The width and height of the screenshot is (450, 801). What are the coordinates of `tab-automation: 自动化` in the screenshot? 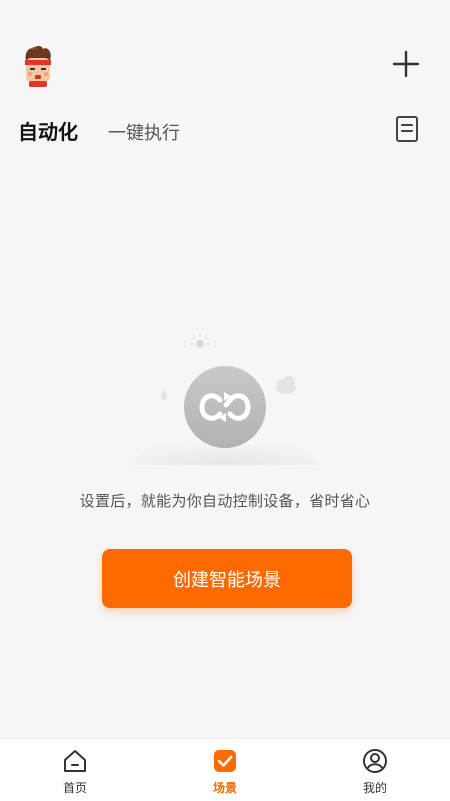 It's located at (48, 130).